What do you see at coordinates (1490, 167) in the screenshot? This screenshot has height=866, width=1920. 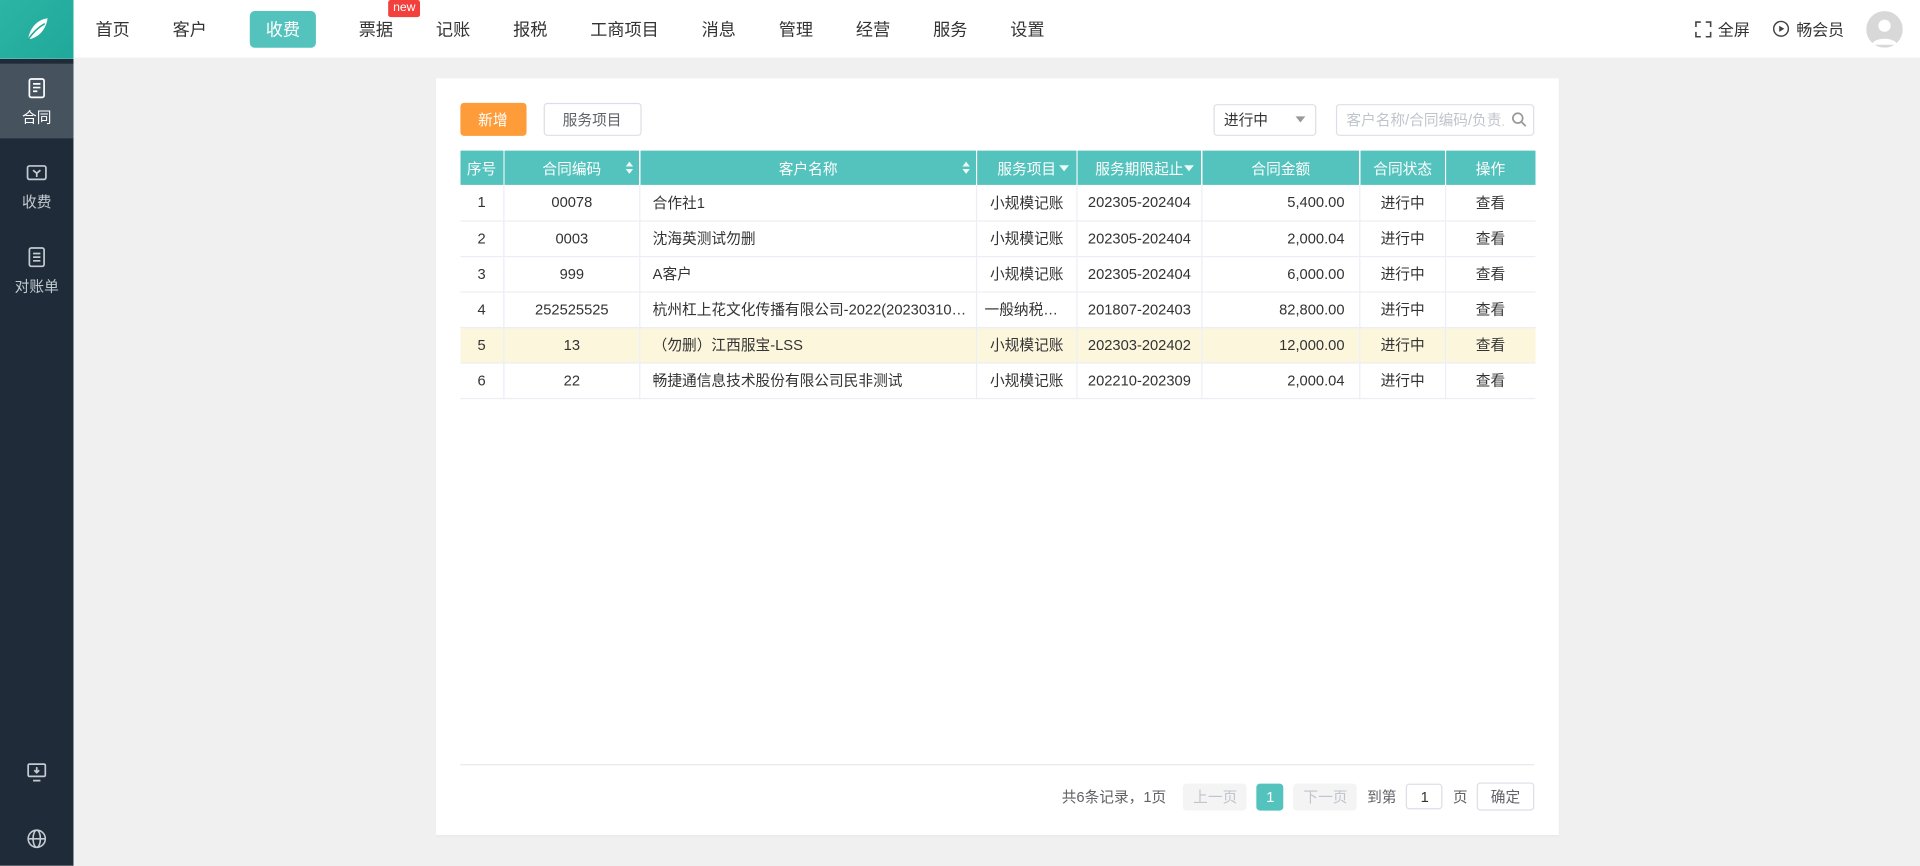 I see `column-header: 操作` at bounding box center [1490, 167].